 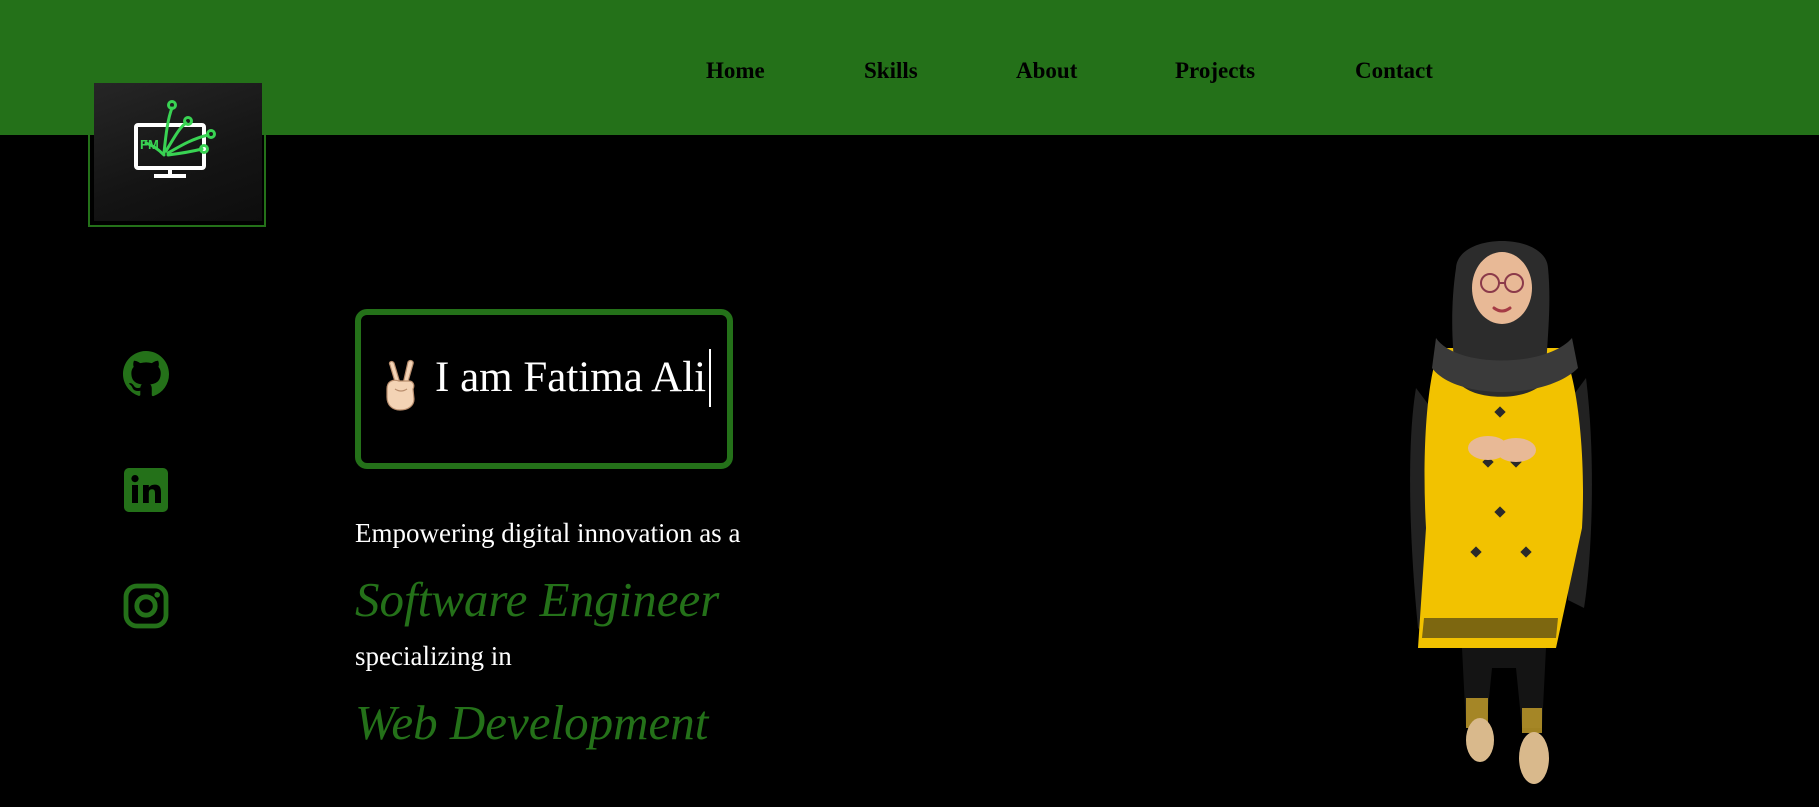 What do you see at coordinates (1501, 512) in the screenshot?
I see `profile-photo` at bounding box center [1501, 512].